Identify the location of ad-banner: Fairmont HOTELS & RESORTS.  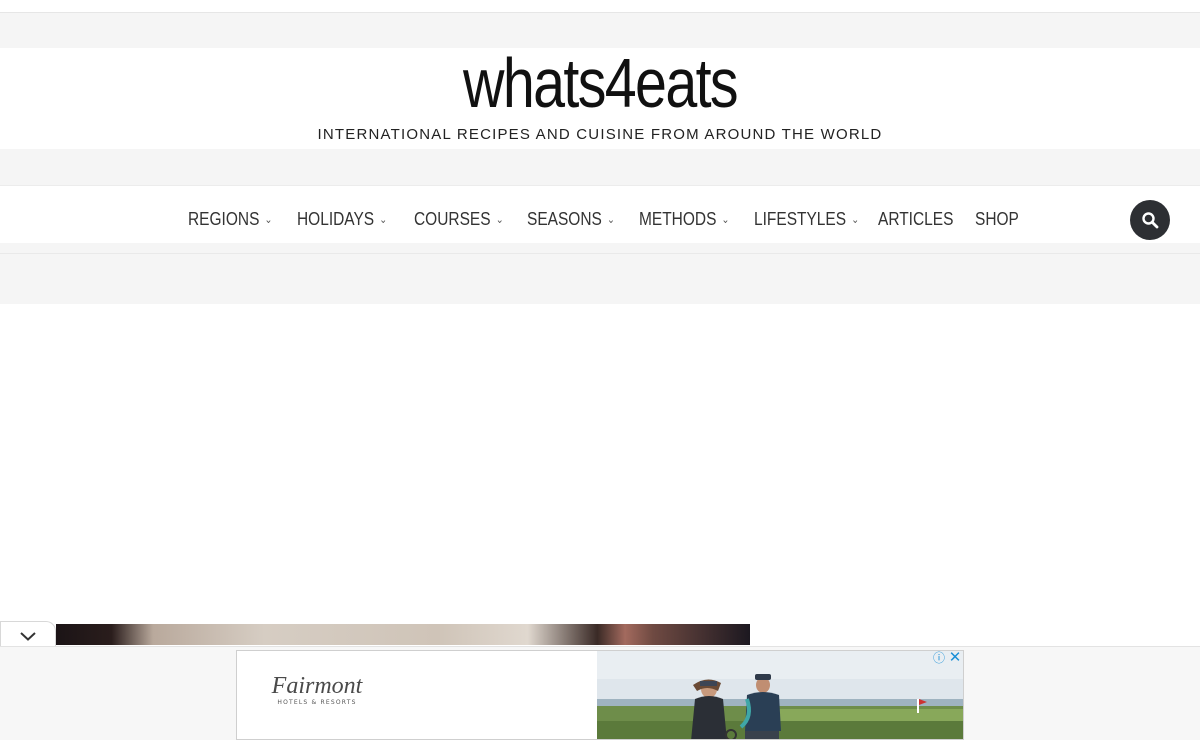
(600, 695).